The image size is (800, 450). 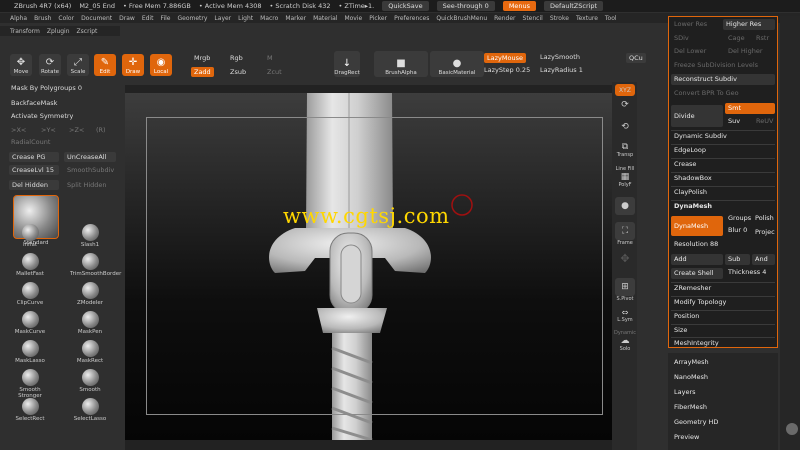 What do you see at coordinates (90, 236) in the screenshot?
I see `brush-slash1: Slash1` at bounding box center [90, 236].